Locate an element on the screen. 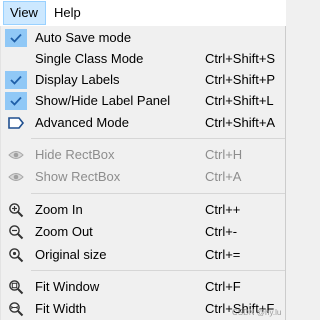  label-tag-icon is located at coordinates (16, 123).